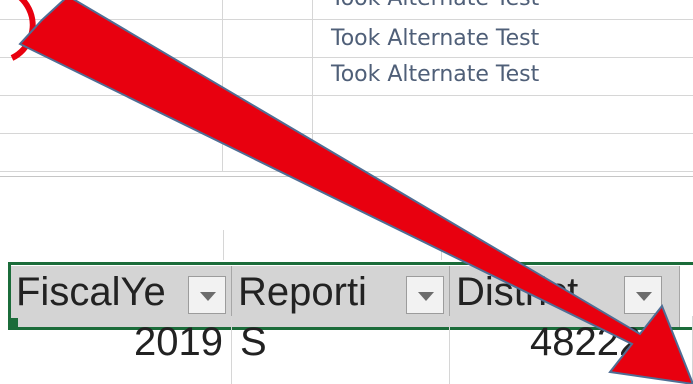 The width and height of the screenshot is (693, 384). Describe the element at coordinates (23, 30) in the screenshot. I see `red-circle-annotation` at that location.